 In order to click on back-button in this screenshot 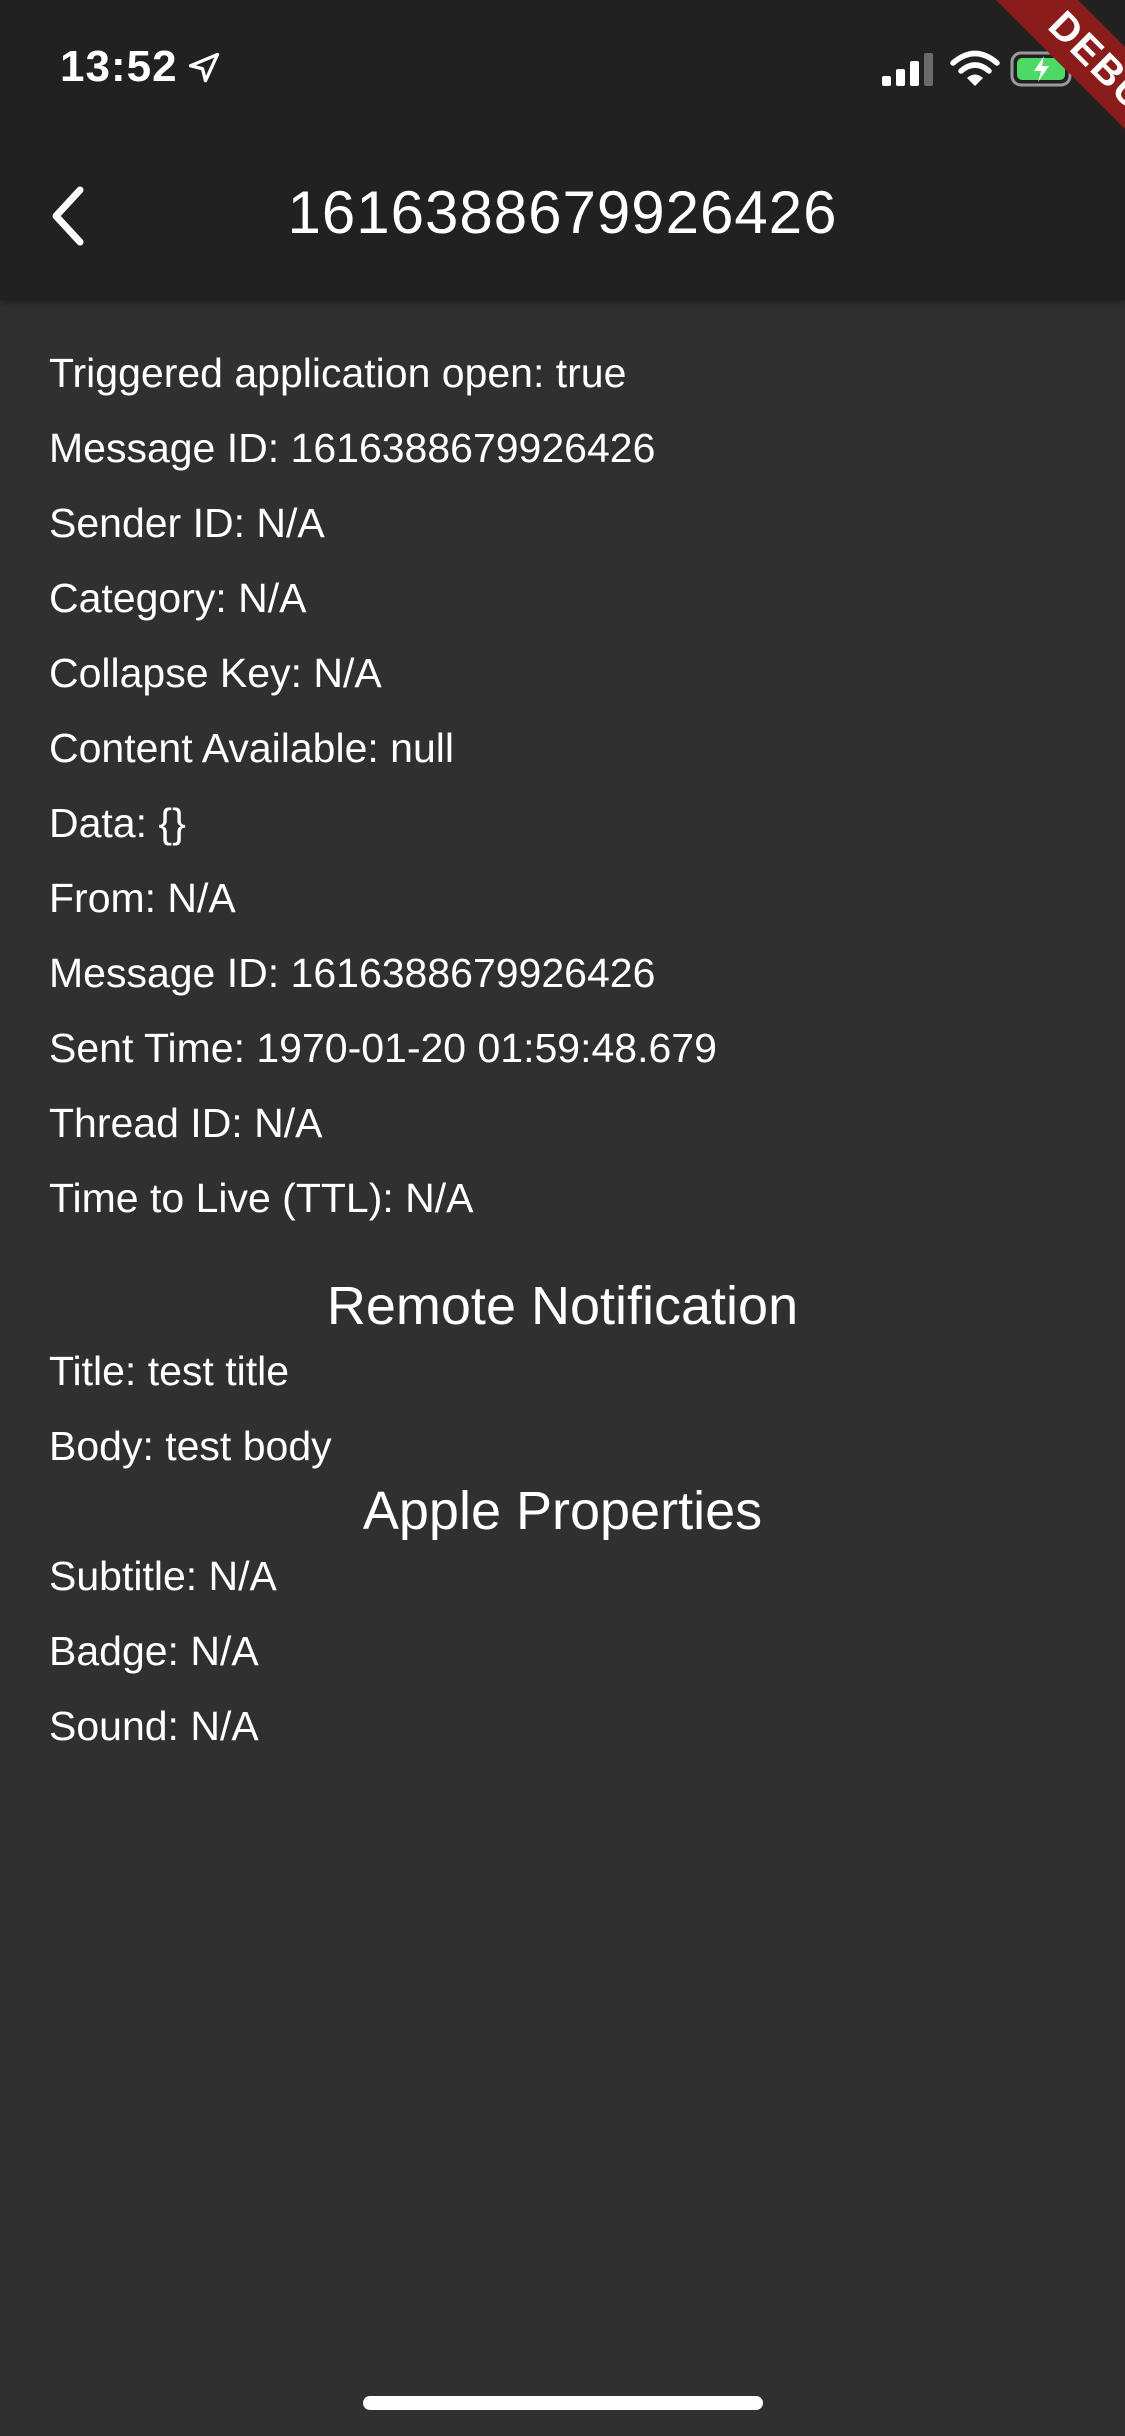, I will do `click(68, 216)`.